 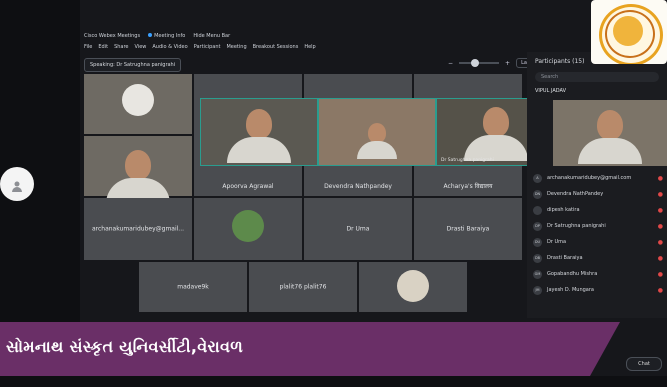 What do you see at coordinates (450, 63) in the screenshot?
I see `zoom-out-icon: −` at bounding box center [450, 63].